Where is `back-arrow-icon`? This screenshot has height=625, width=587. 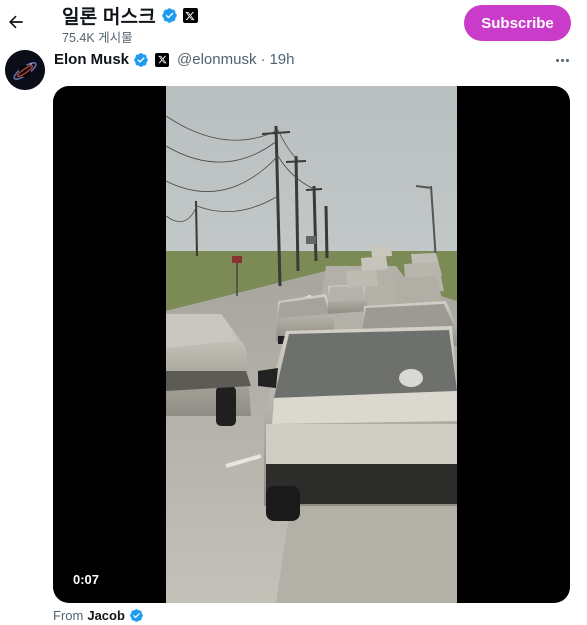
back-arrow-icon is located at coordinates (16, 22).